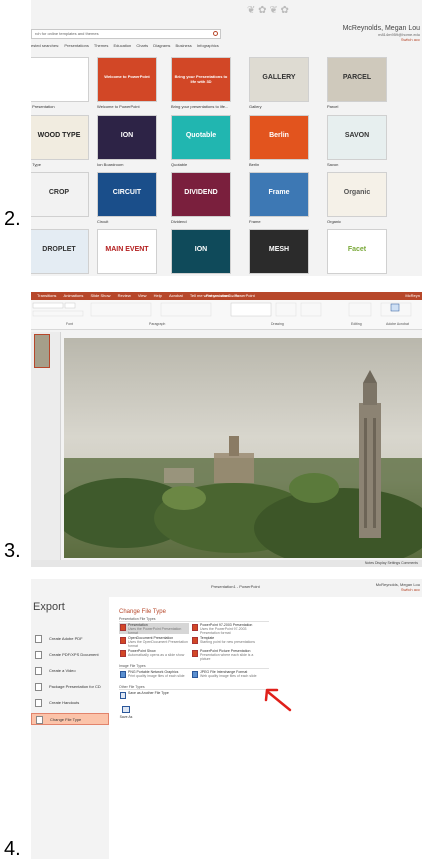 This screenshot has height=861, width=422. What do you see at coordinates (46, 295) in the screenshot?
I see `tab-transitions: Transitions` at bounding box center [46, 295].